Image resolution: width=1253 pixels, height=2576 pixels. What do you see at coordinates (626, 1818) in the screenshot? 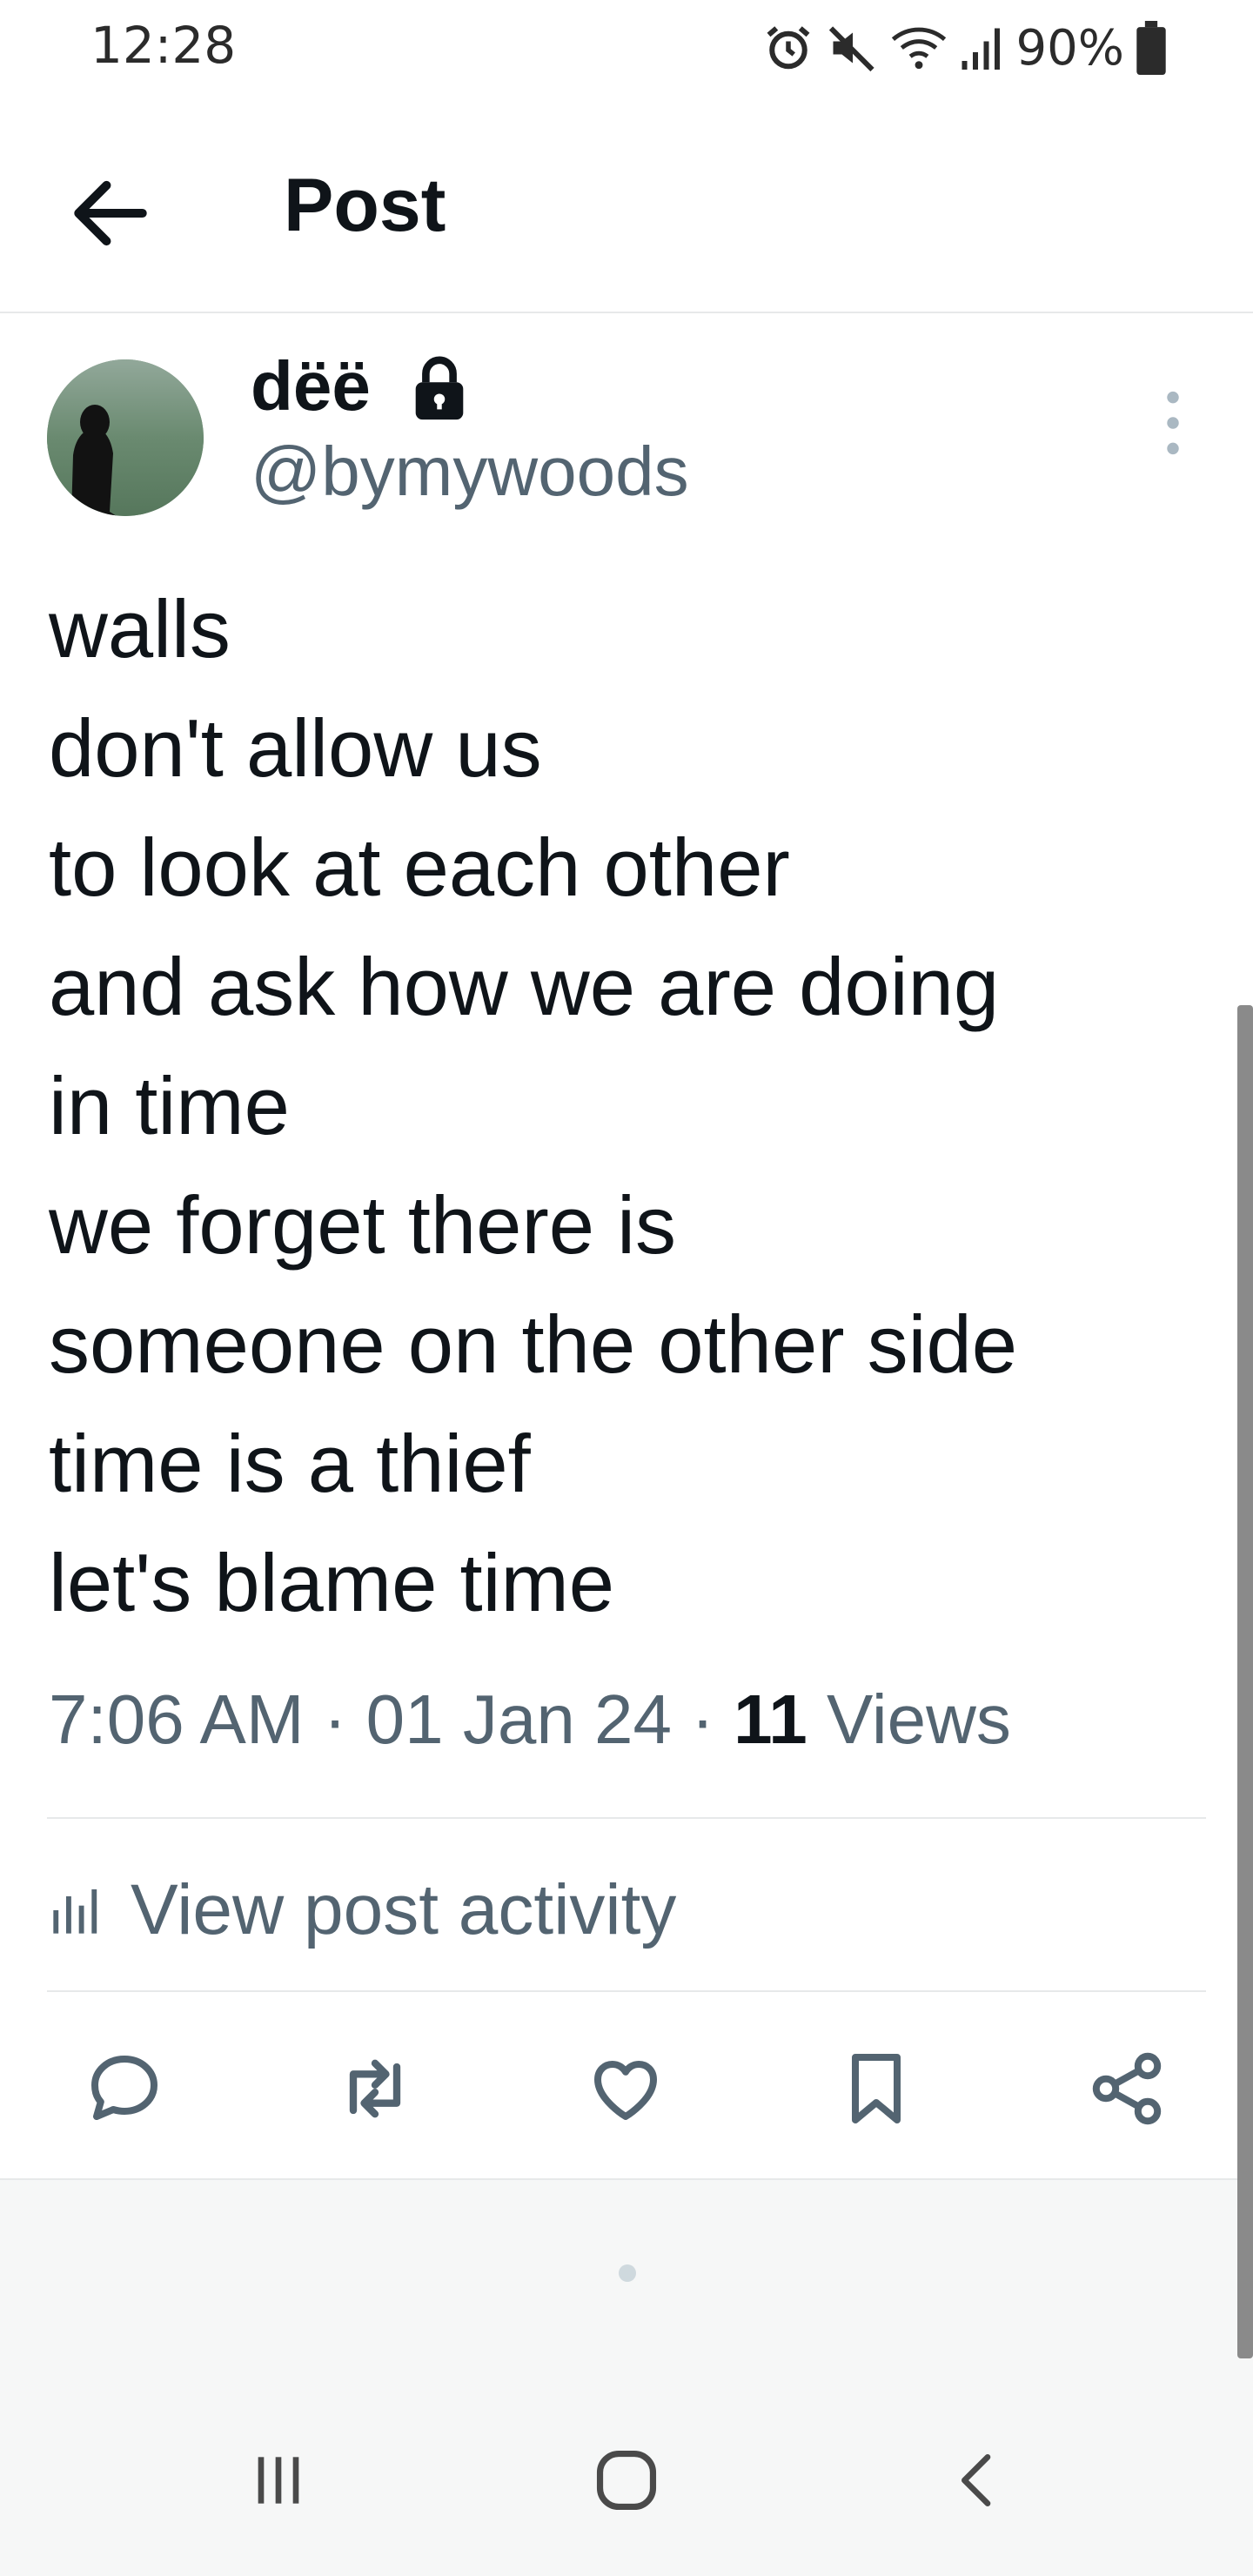
I see `meta-divider` at bounding box center [626, 1818].